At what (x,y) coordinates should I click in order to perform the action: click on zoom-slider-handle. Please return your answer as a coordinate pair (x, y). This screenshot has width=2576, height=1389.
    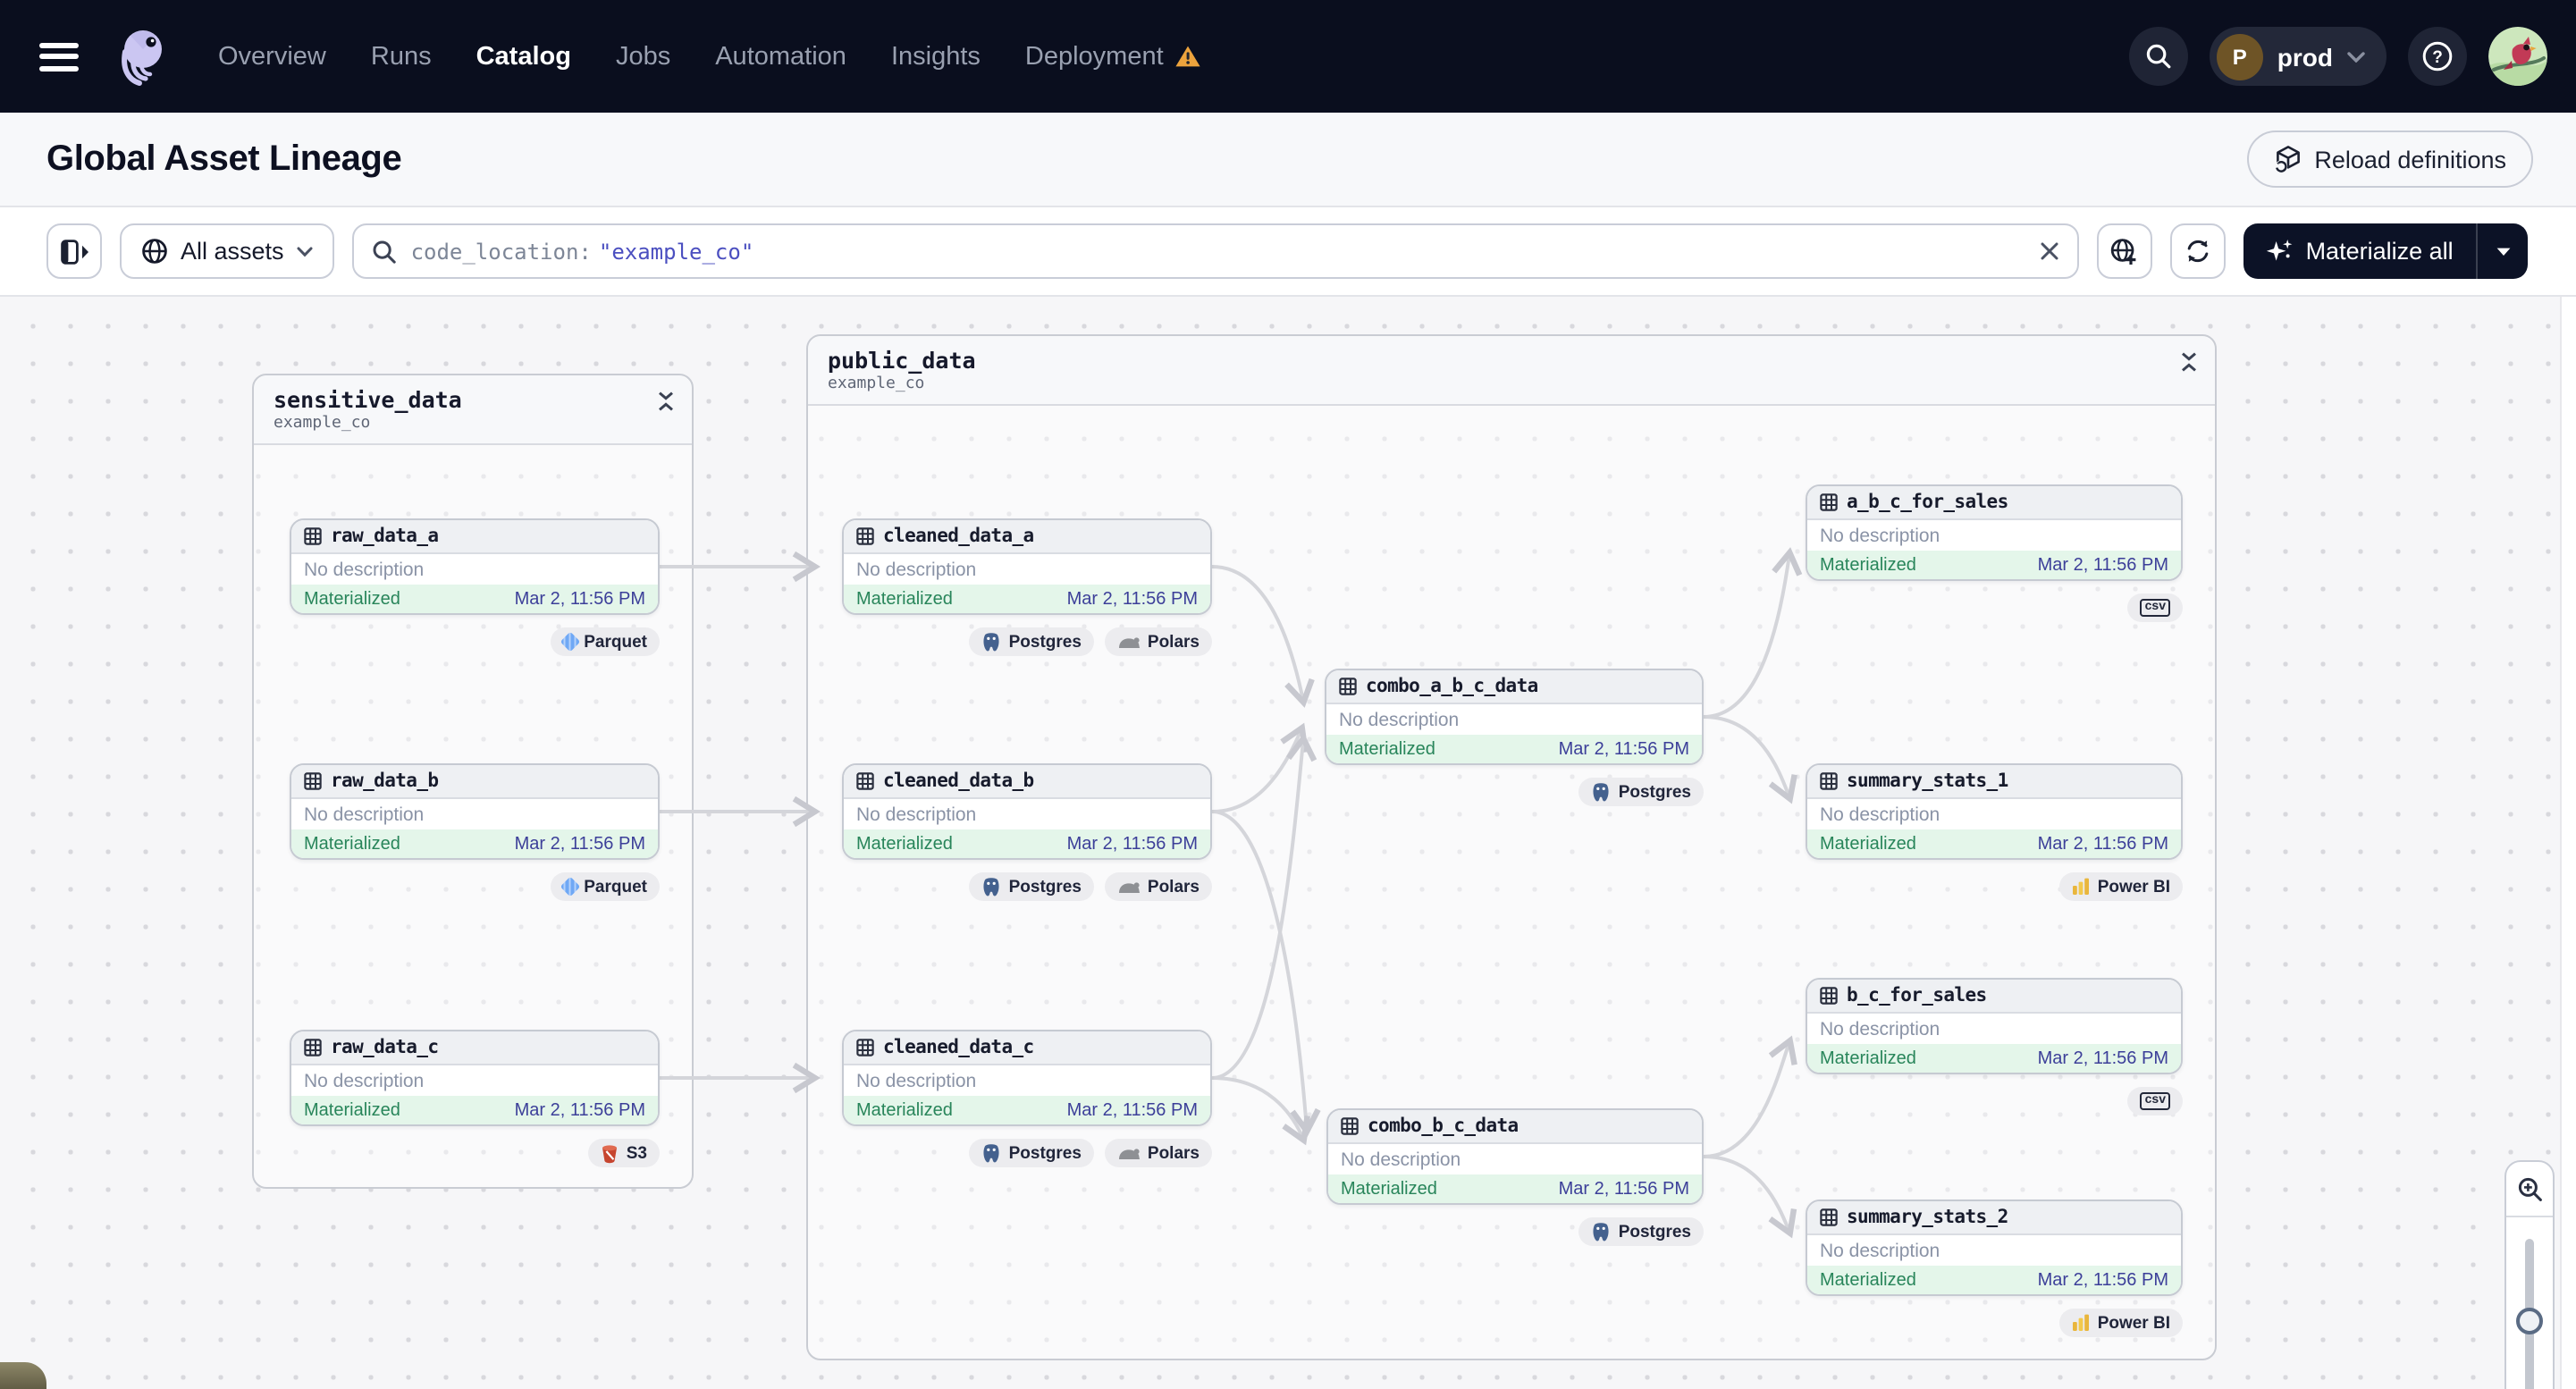
    Looking at the image, I should click on (2529, 1321).